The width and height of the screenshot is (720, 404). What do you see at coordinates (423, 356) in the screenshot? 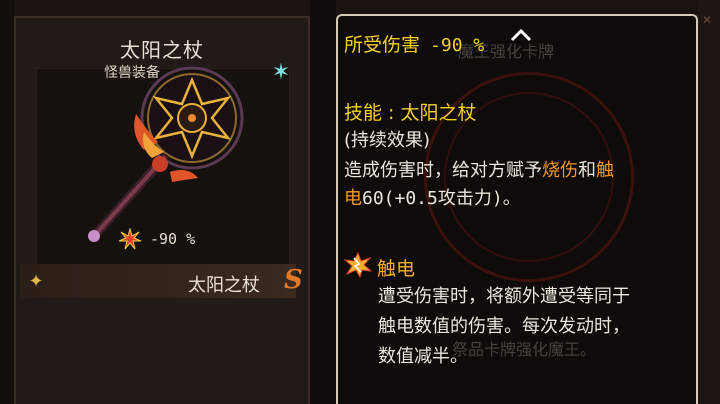
I see `shock-desc-line-3: 数值减半。` at bounding box center [423, 356].